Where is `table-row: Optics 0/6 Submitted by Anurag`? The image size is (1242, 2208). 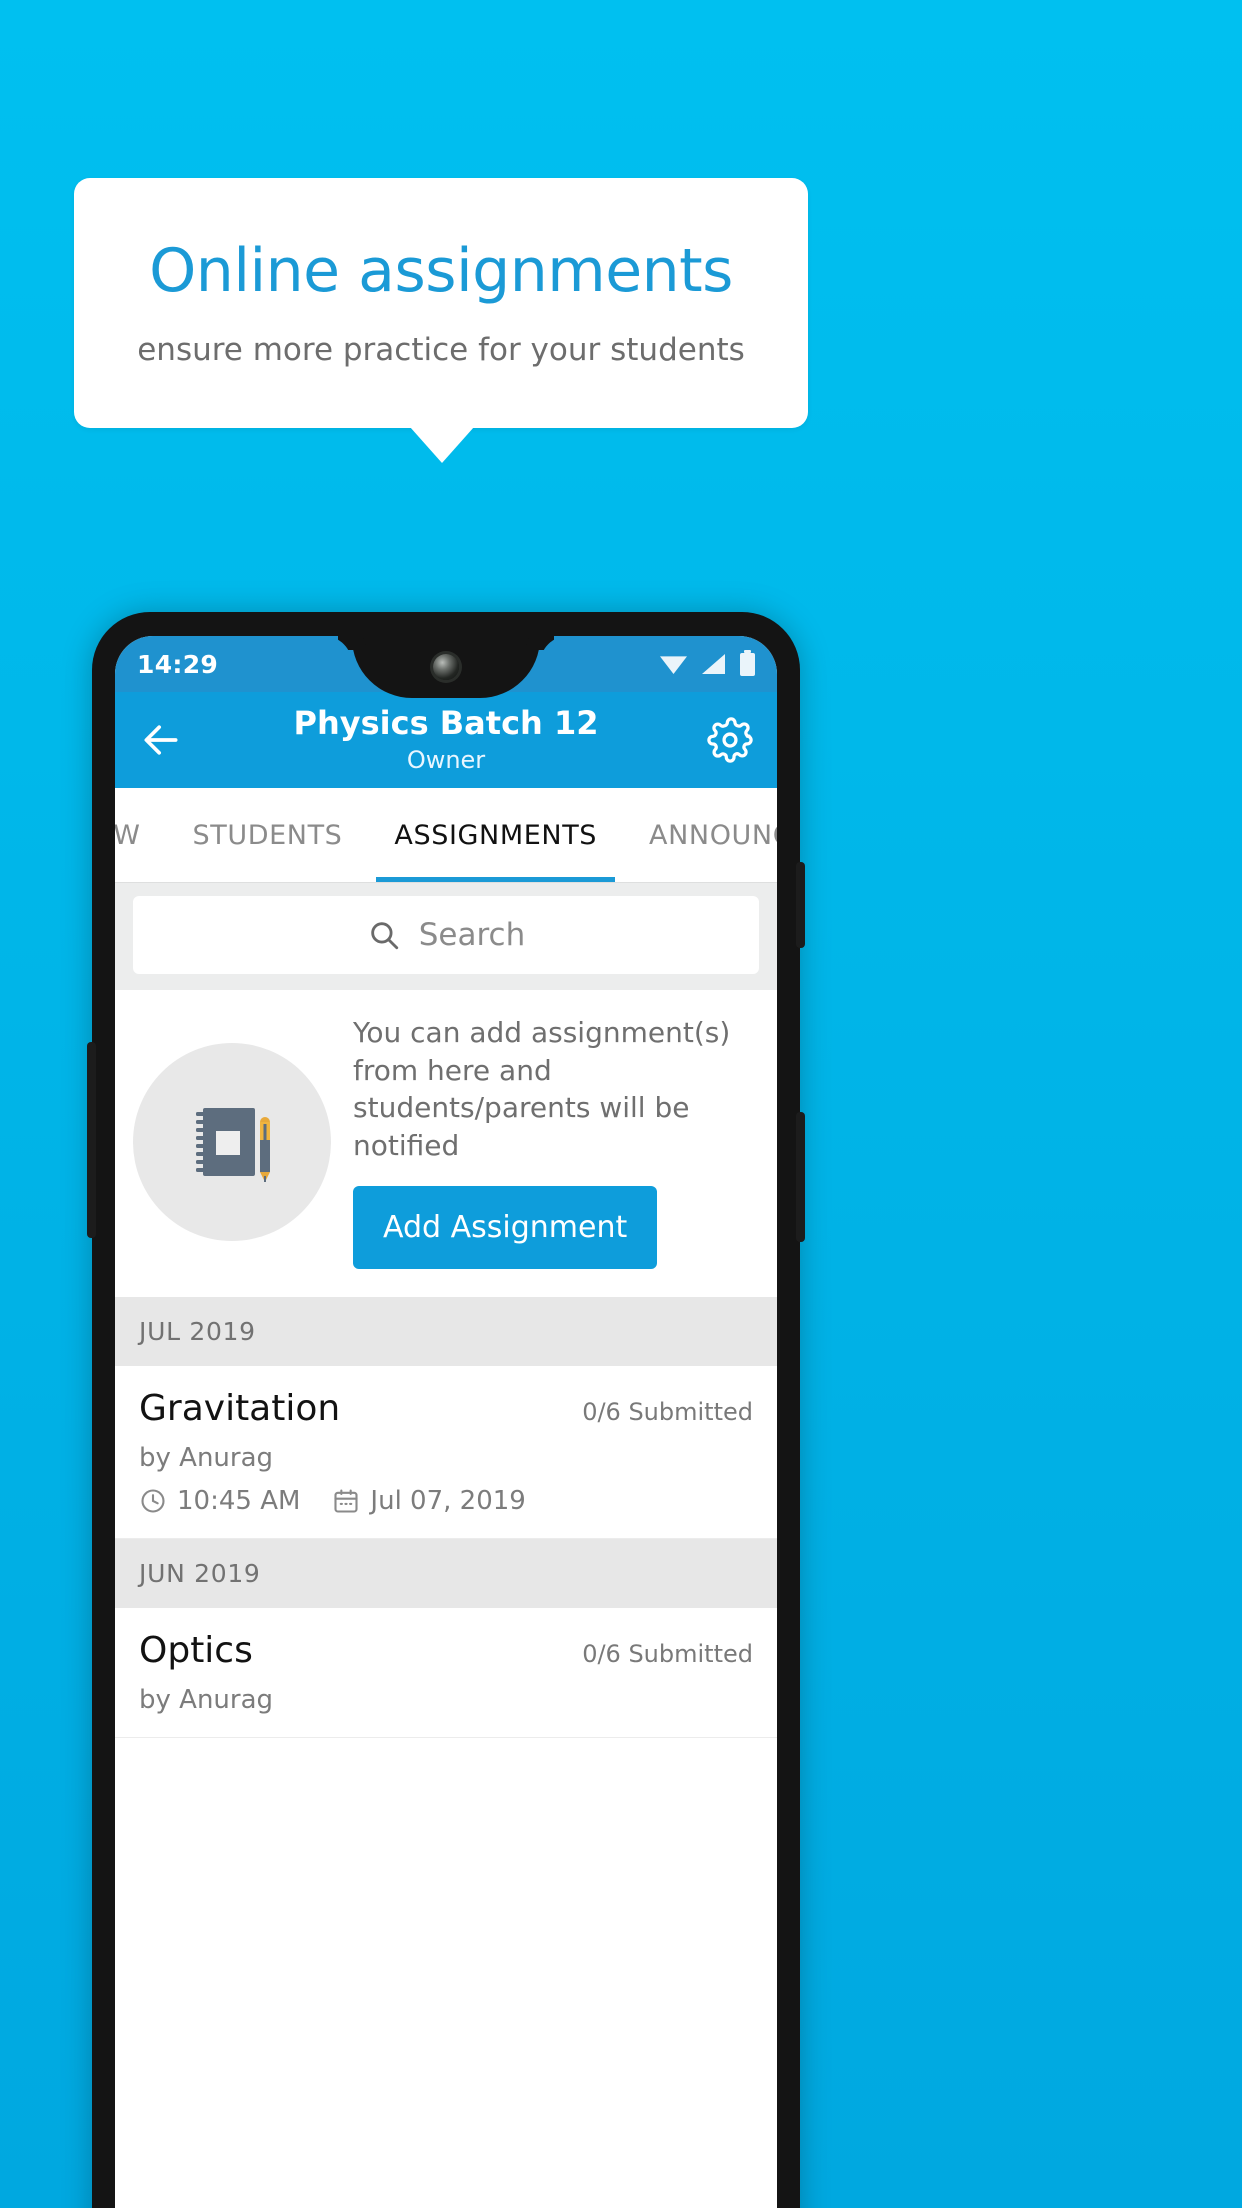
table-row: Optics 0/6 Submitted by Anurag is located at coordinates (446, 1673).